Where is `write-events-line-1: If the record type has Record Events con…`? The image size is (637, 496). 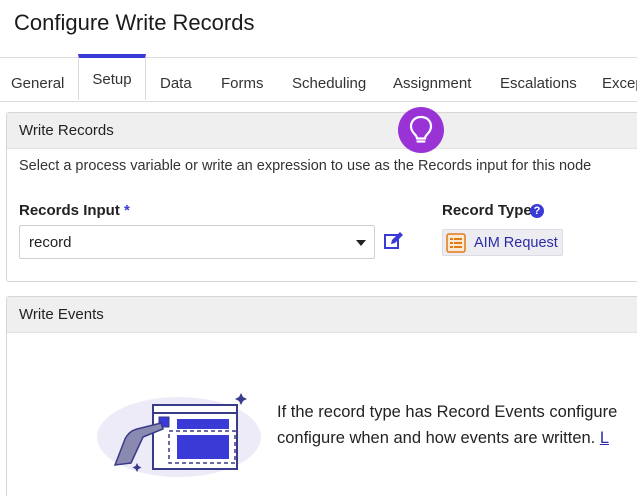
write-events-line-1: If the record type has Record Events con… is located at coordinates (447, 412).